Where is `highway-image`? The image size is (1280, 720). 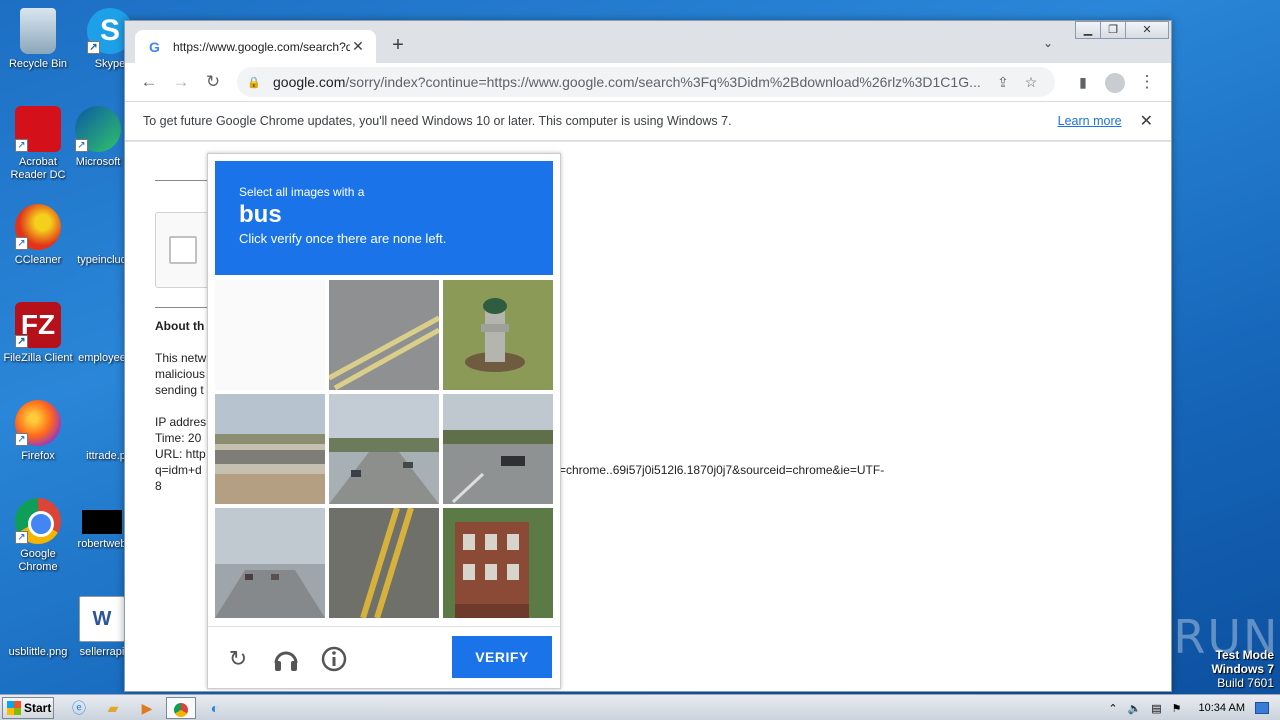
highway-image is located at coordinates (384, 449).